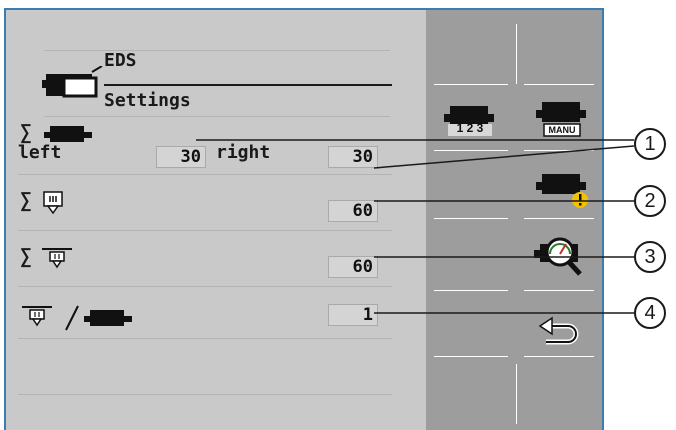  Describe the element at coordinates (650, 144) in the screenshot. I see `callout-1: 1` at that location.